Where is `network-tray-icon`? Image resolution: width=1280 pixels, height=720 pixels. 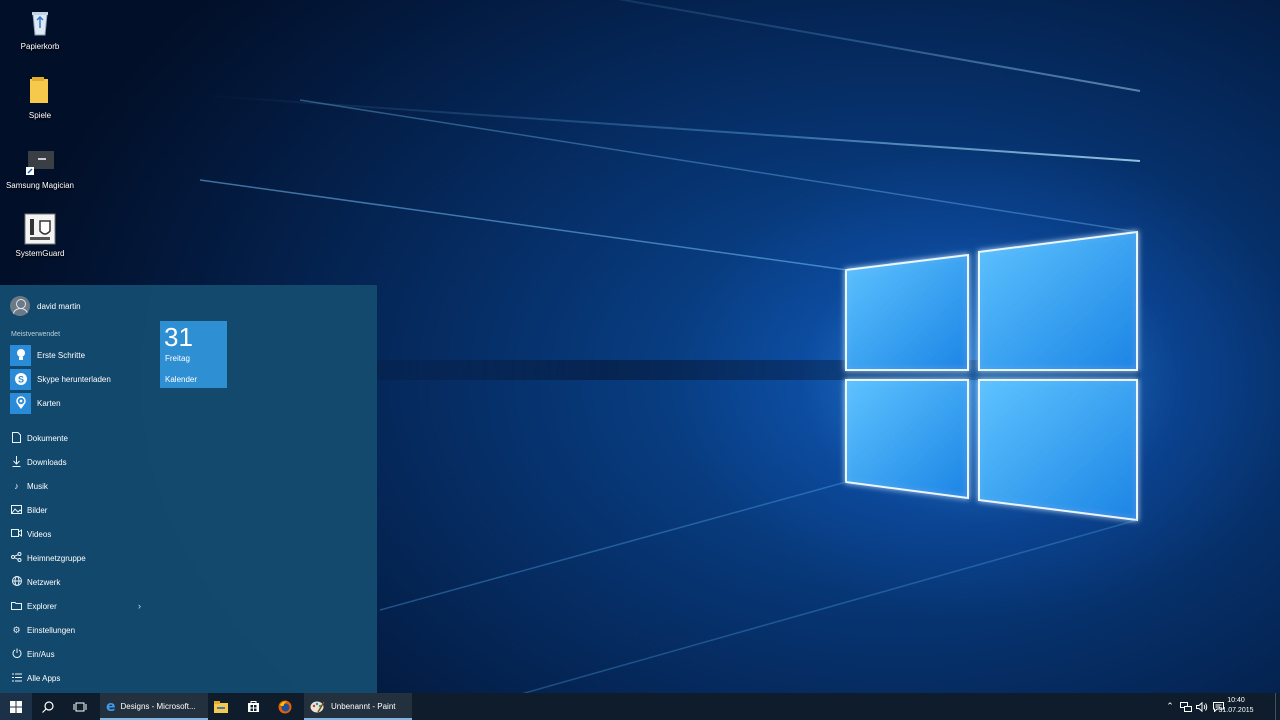
network-tray-icon is located at coordinates (1186, 706).